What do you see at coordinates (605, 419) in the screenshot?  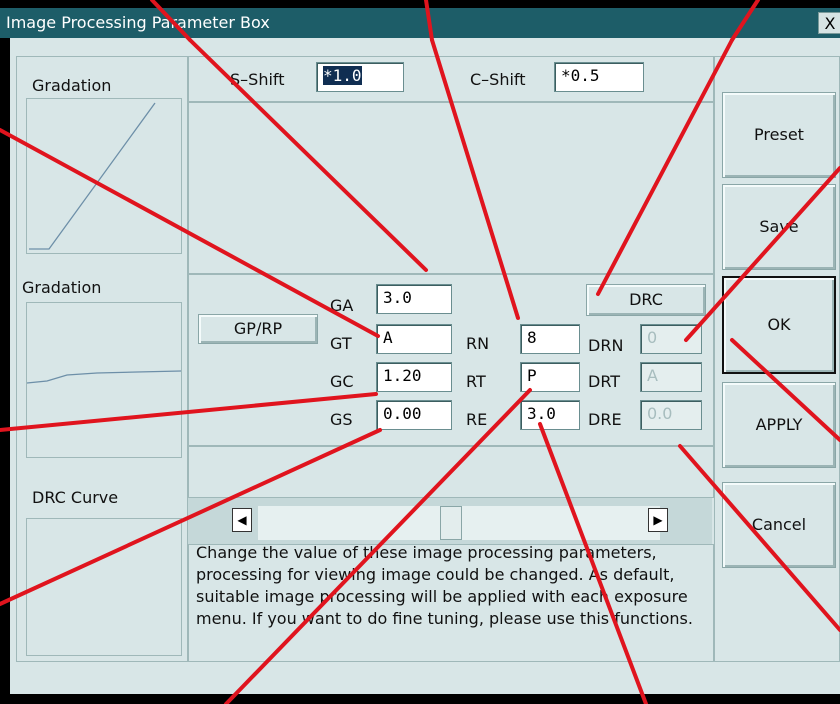 I see `dre-label: DRE` at bounding box center [605, 419].